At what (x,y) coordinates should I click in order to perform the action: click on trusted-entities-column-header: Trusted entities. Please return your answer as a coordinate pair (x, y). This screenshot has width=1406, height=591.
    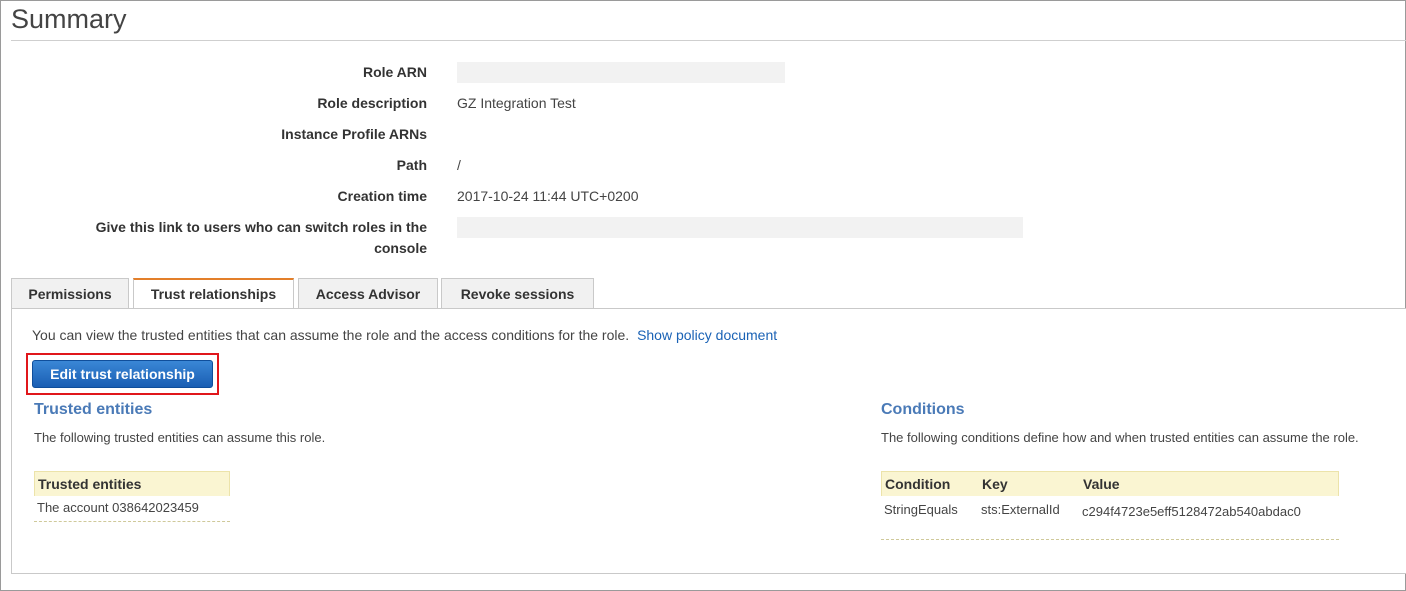
    Looking at the image, I should click on (90, 484).